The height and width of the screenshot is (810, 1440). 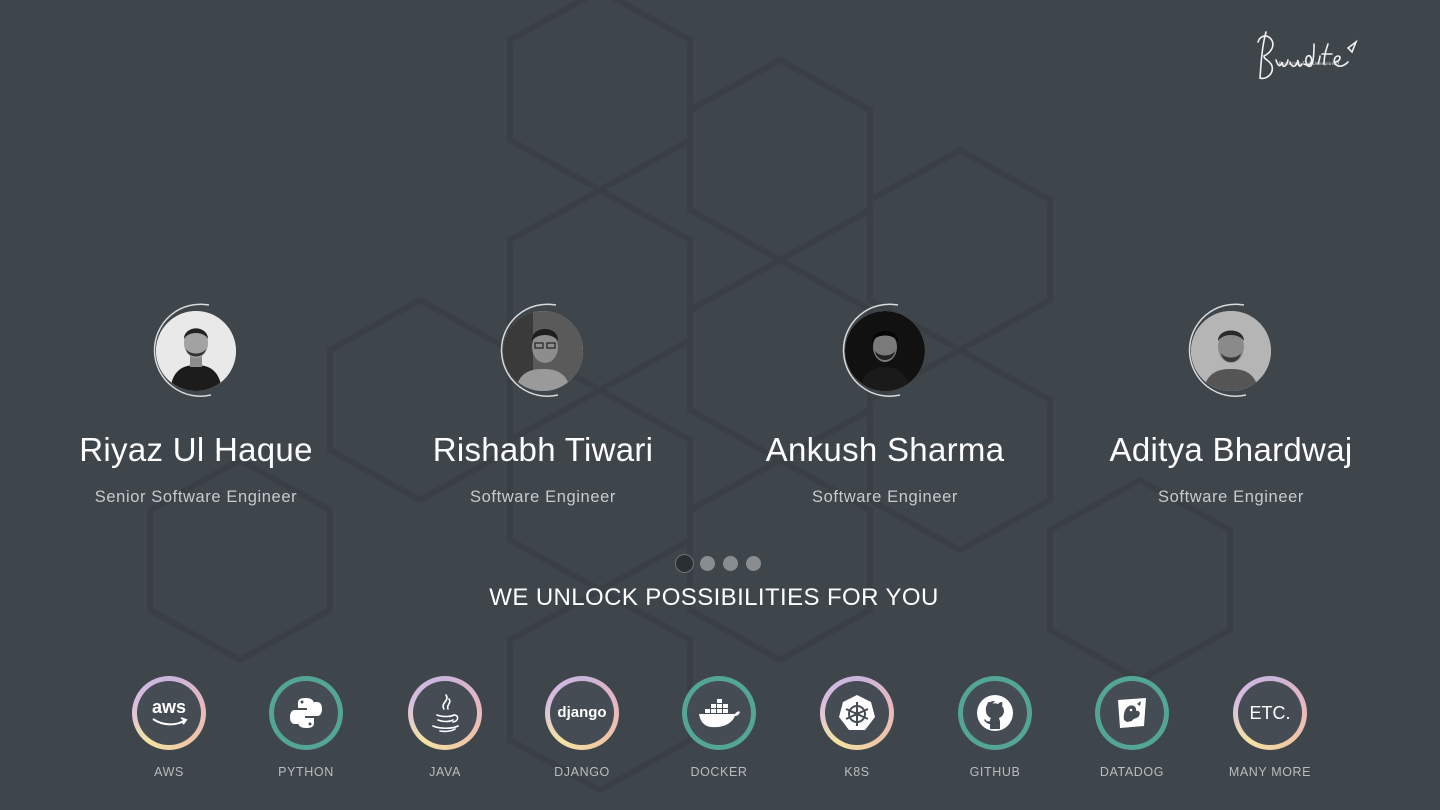 What do you see at coordinates (196, 497) in the screenshot?
I see `member-role: Senior Software Engineer` at bounding box center [196, 497].